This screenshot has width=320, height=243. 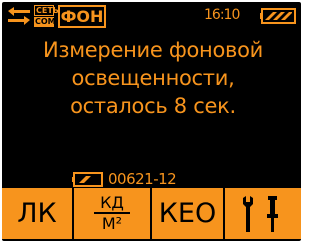 I want to click on softkey-cd-m2: КД М², so click(x=113, y=213).